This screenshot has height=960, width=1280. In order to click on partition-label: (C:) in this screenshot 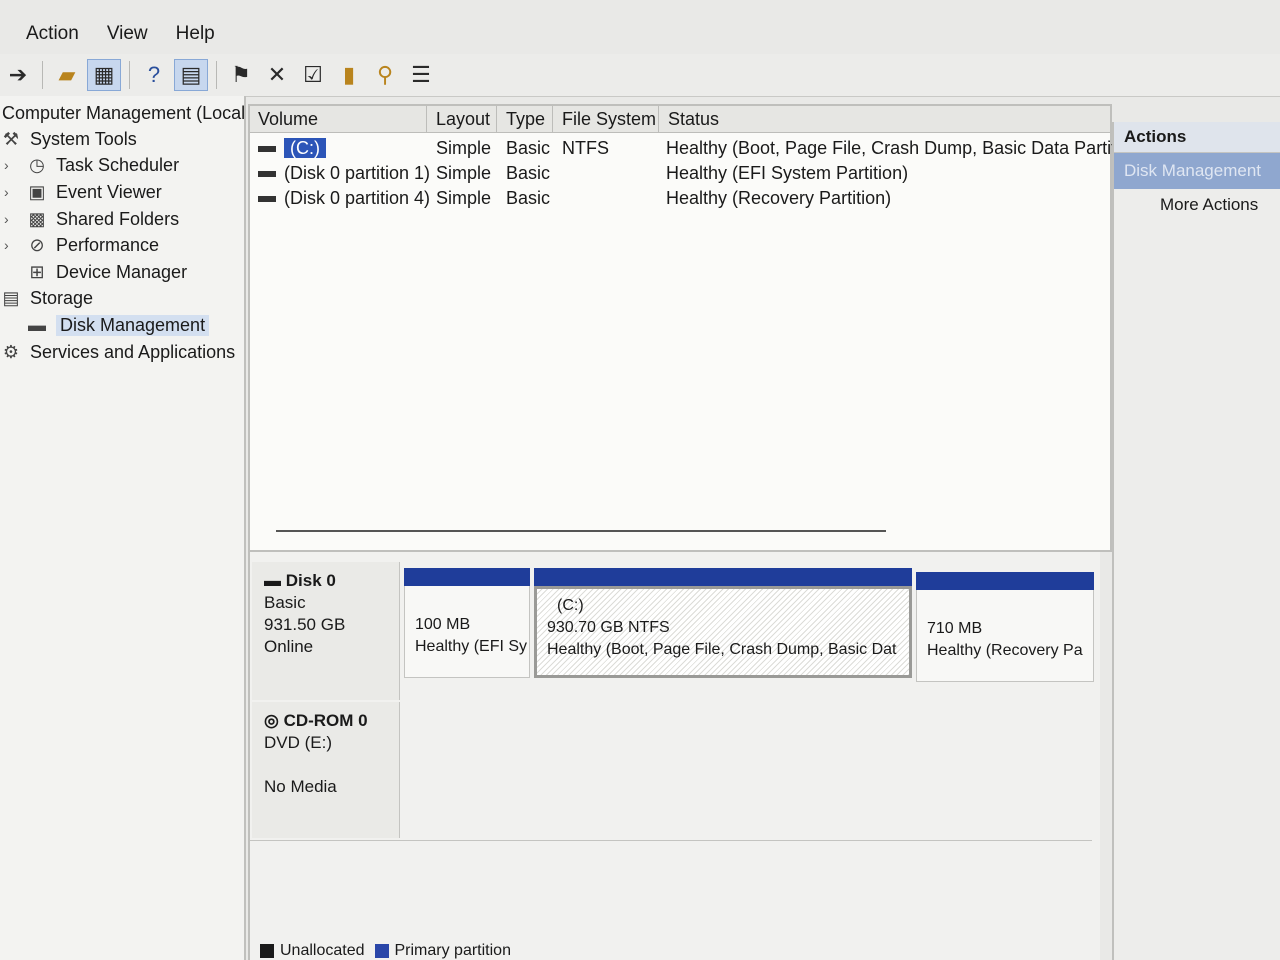, I will do `click(570, 605)`.